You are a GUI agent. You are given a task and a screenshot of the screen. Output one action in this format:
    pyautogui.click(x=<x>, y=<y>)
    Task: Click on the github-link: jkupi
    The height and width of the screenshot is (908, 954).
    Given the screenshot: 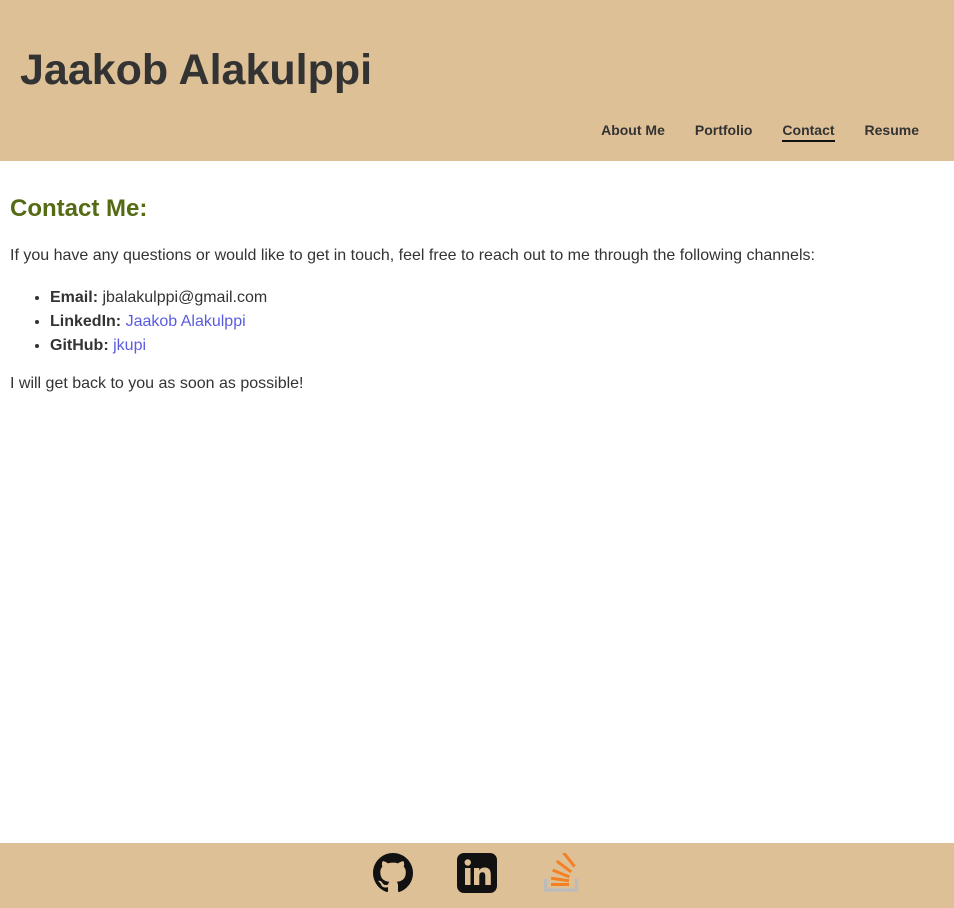 What is the action you would take?
    pyautogui.click(x=129, y=345)
    